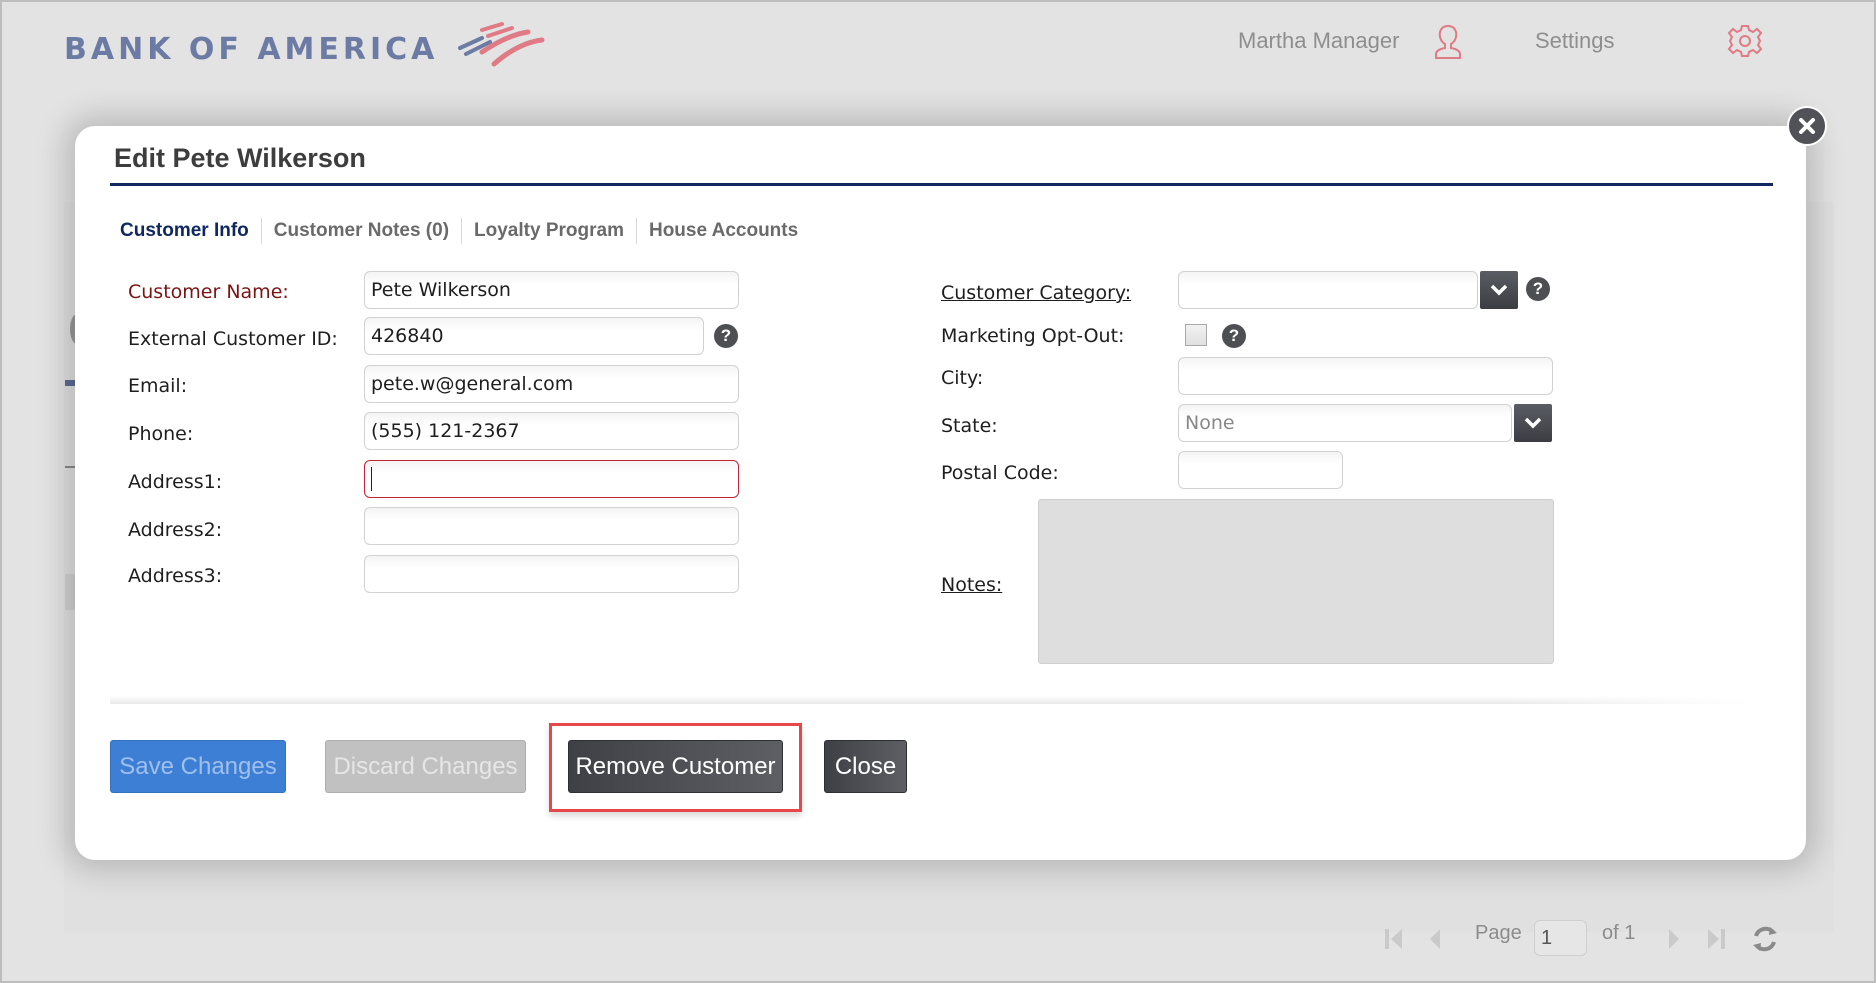  What do you see at coordinates (551, 526) in the screenshot?
I see `address2-input` at bounding box center [551, 526].